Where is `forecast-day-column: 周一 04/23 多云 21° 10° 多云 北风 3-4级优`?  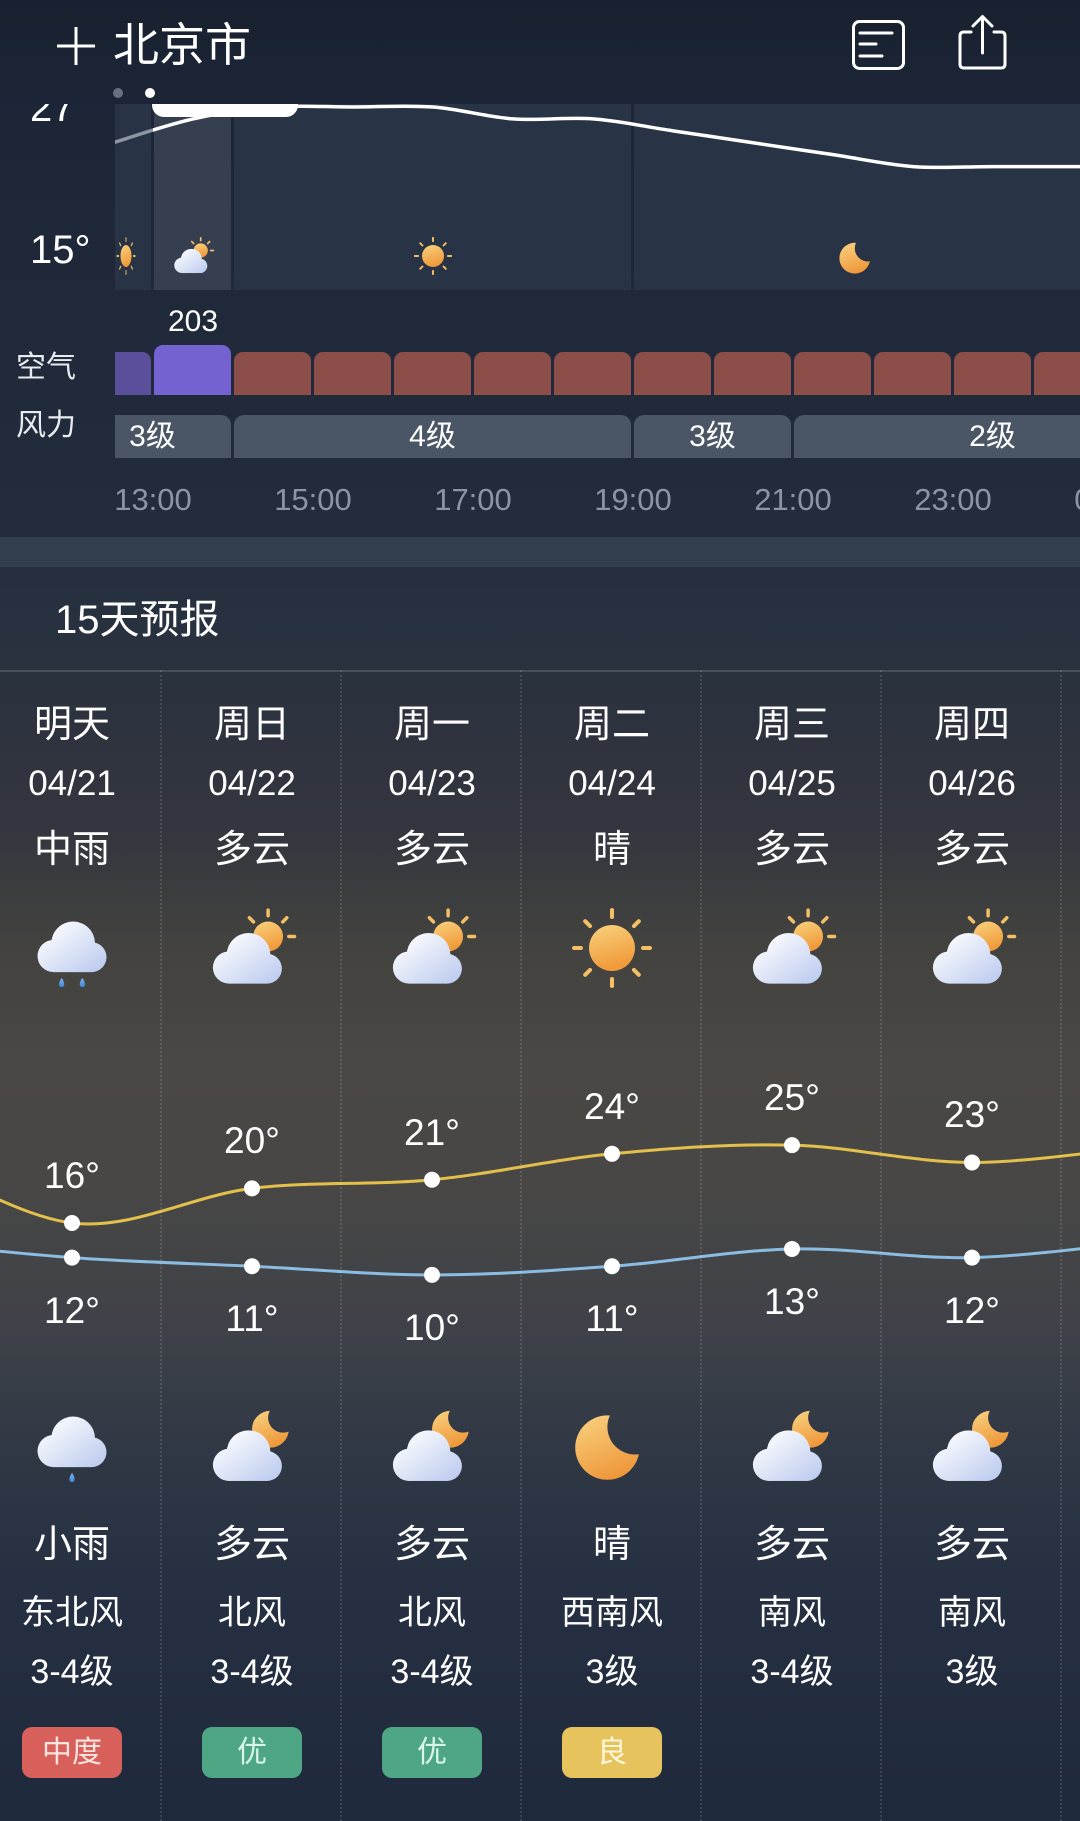 forecast-day-column: 周一 04/23 多云 21° 10° 多云 北风 3-4级优 is located at coordinates (432, 1245).